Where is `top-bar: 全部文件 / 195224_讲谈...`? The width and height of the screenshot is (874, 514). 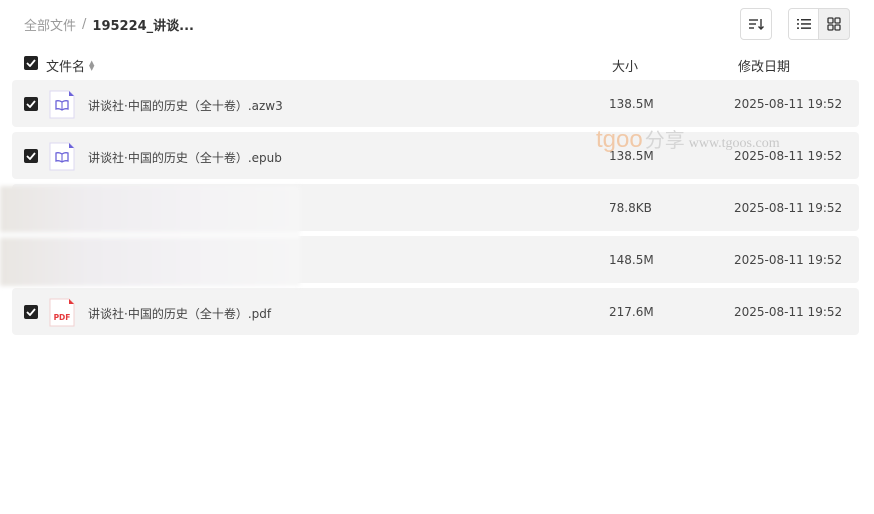
top-bar: 全部文件 / 195224_讲谈... is located at coordinates (437, 24).